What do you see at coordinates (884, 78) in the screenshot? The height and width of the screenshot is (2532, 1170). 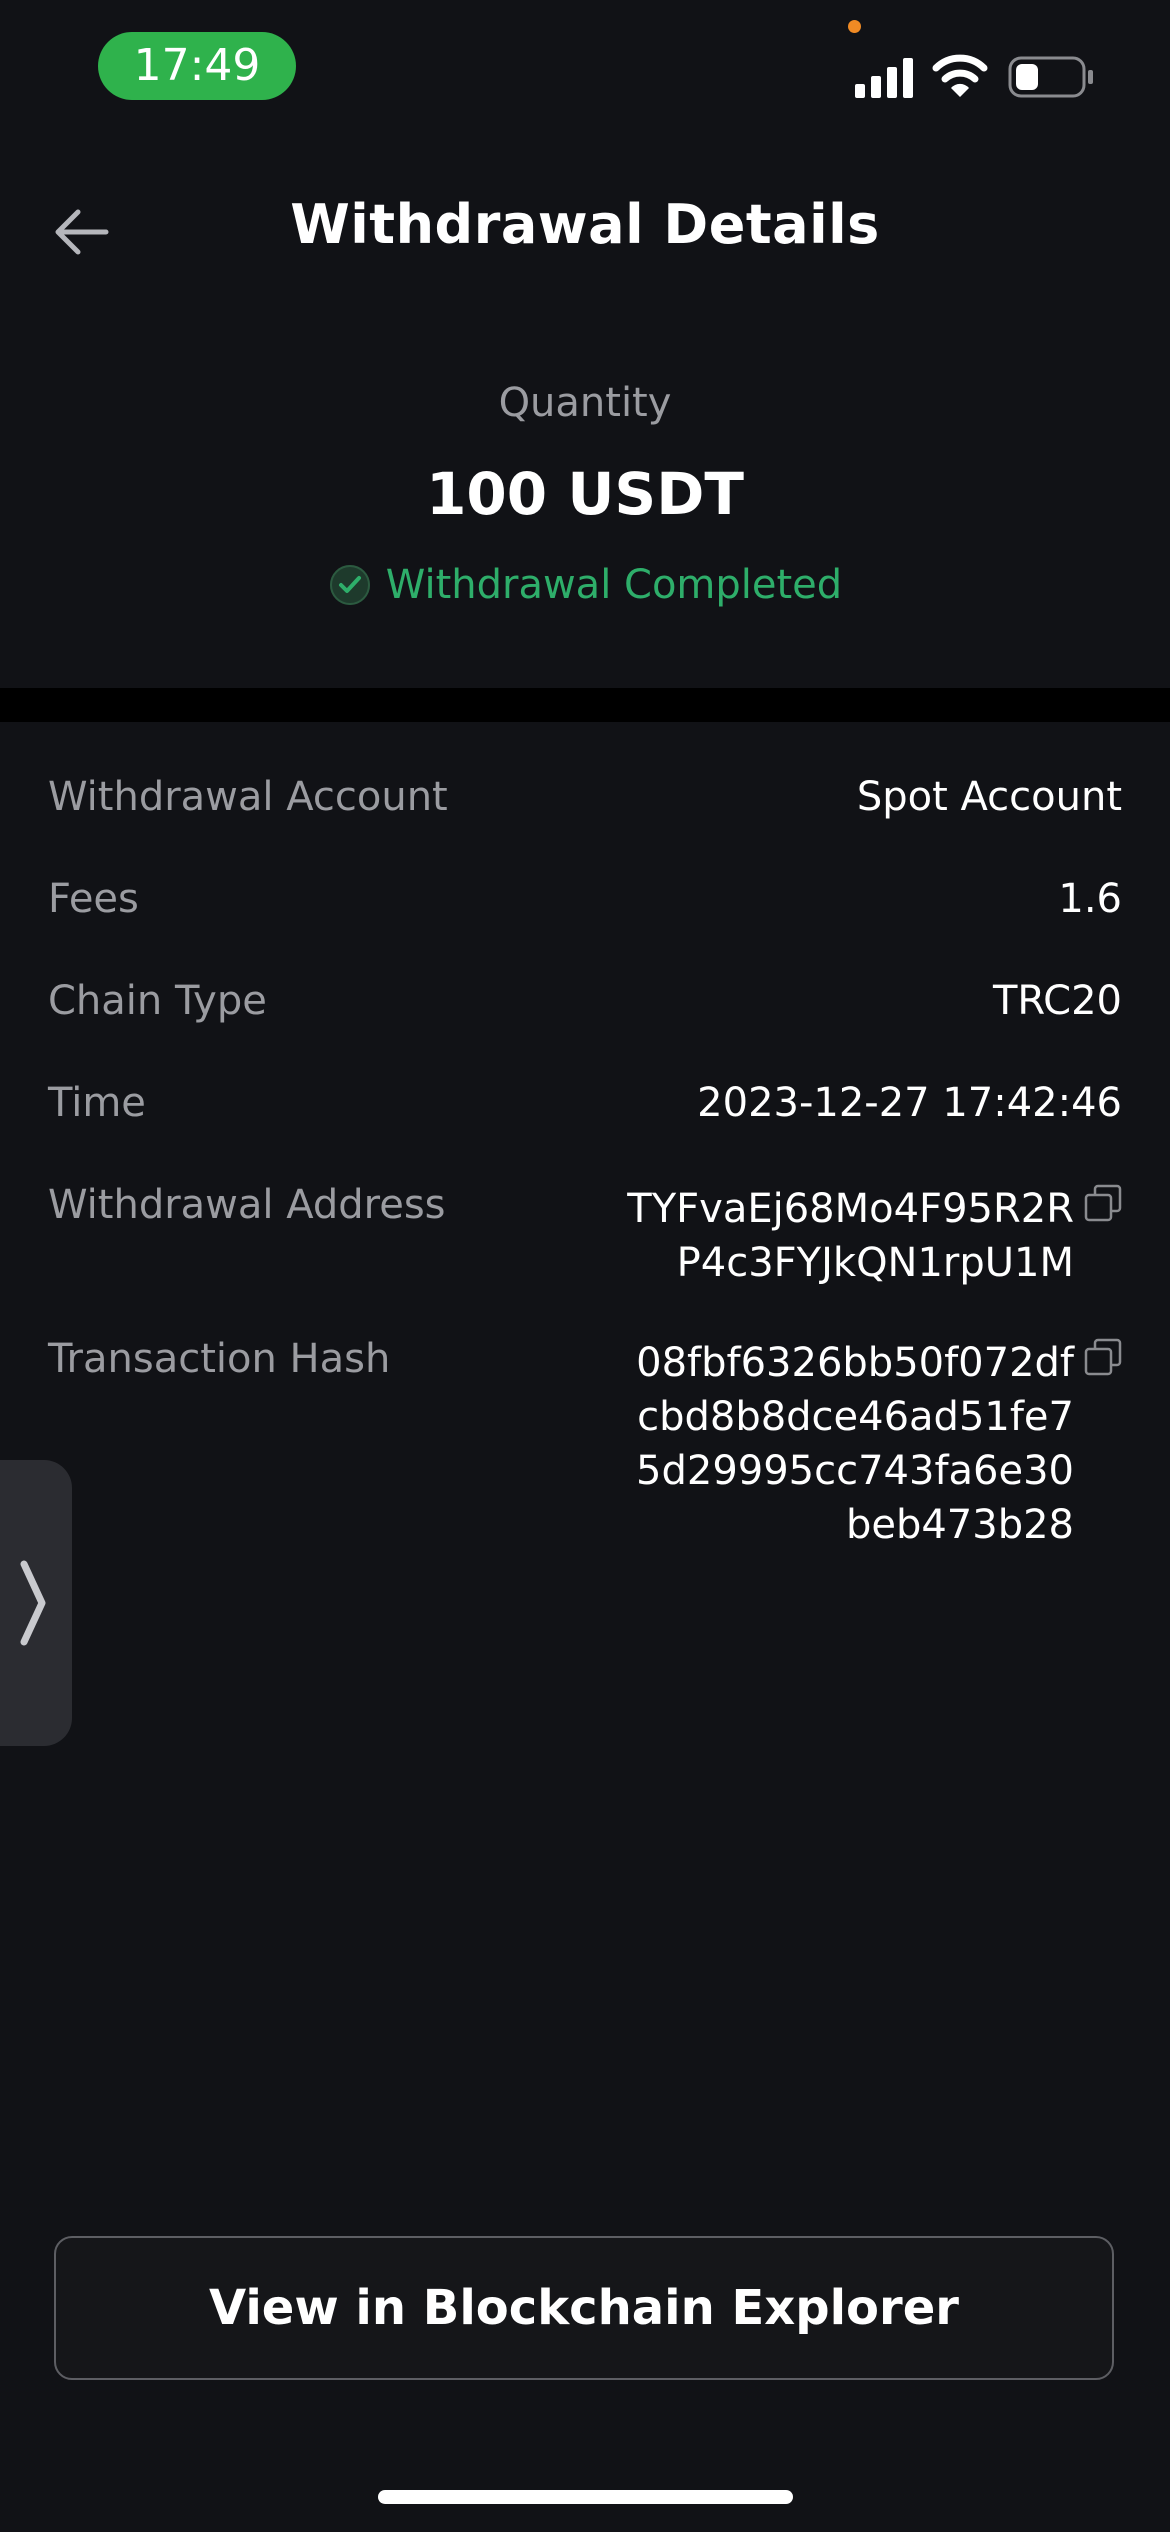 I see `signal-icon` at bounding box center [884, 78].